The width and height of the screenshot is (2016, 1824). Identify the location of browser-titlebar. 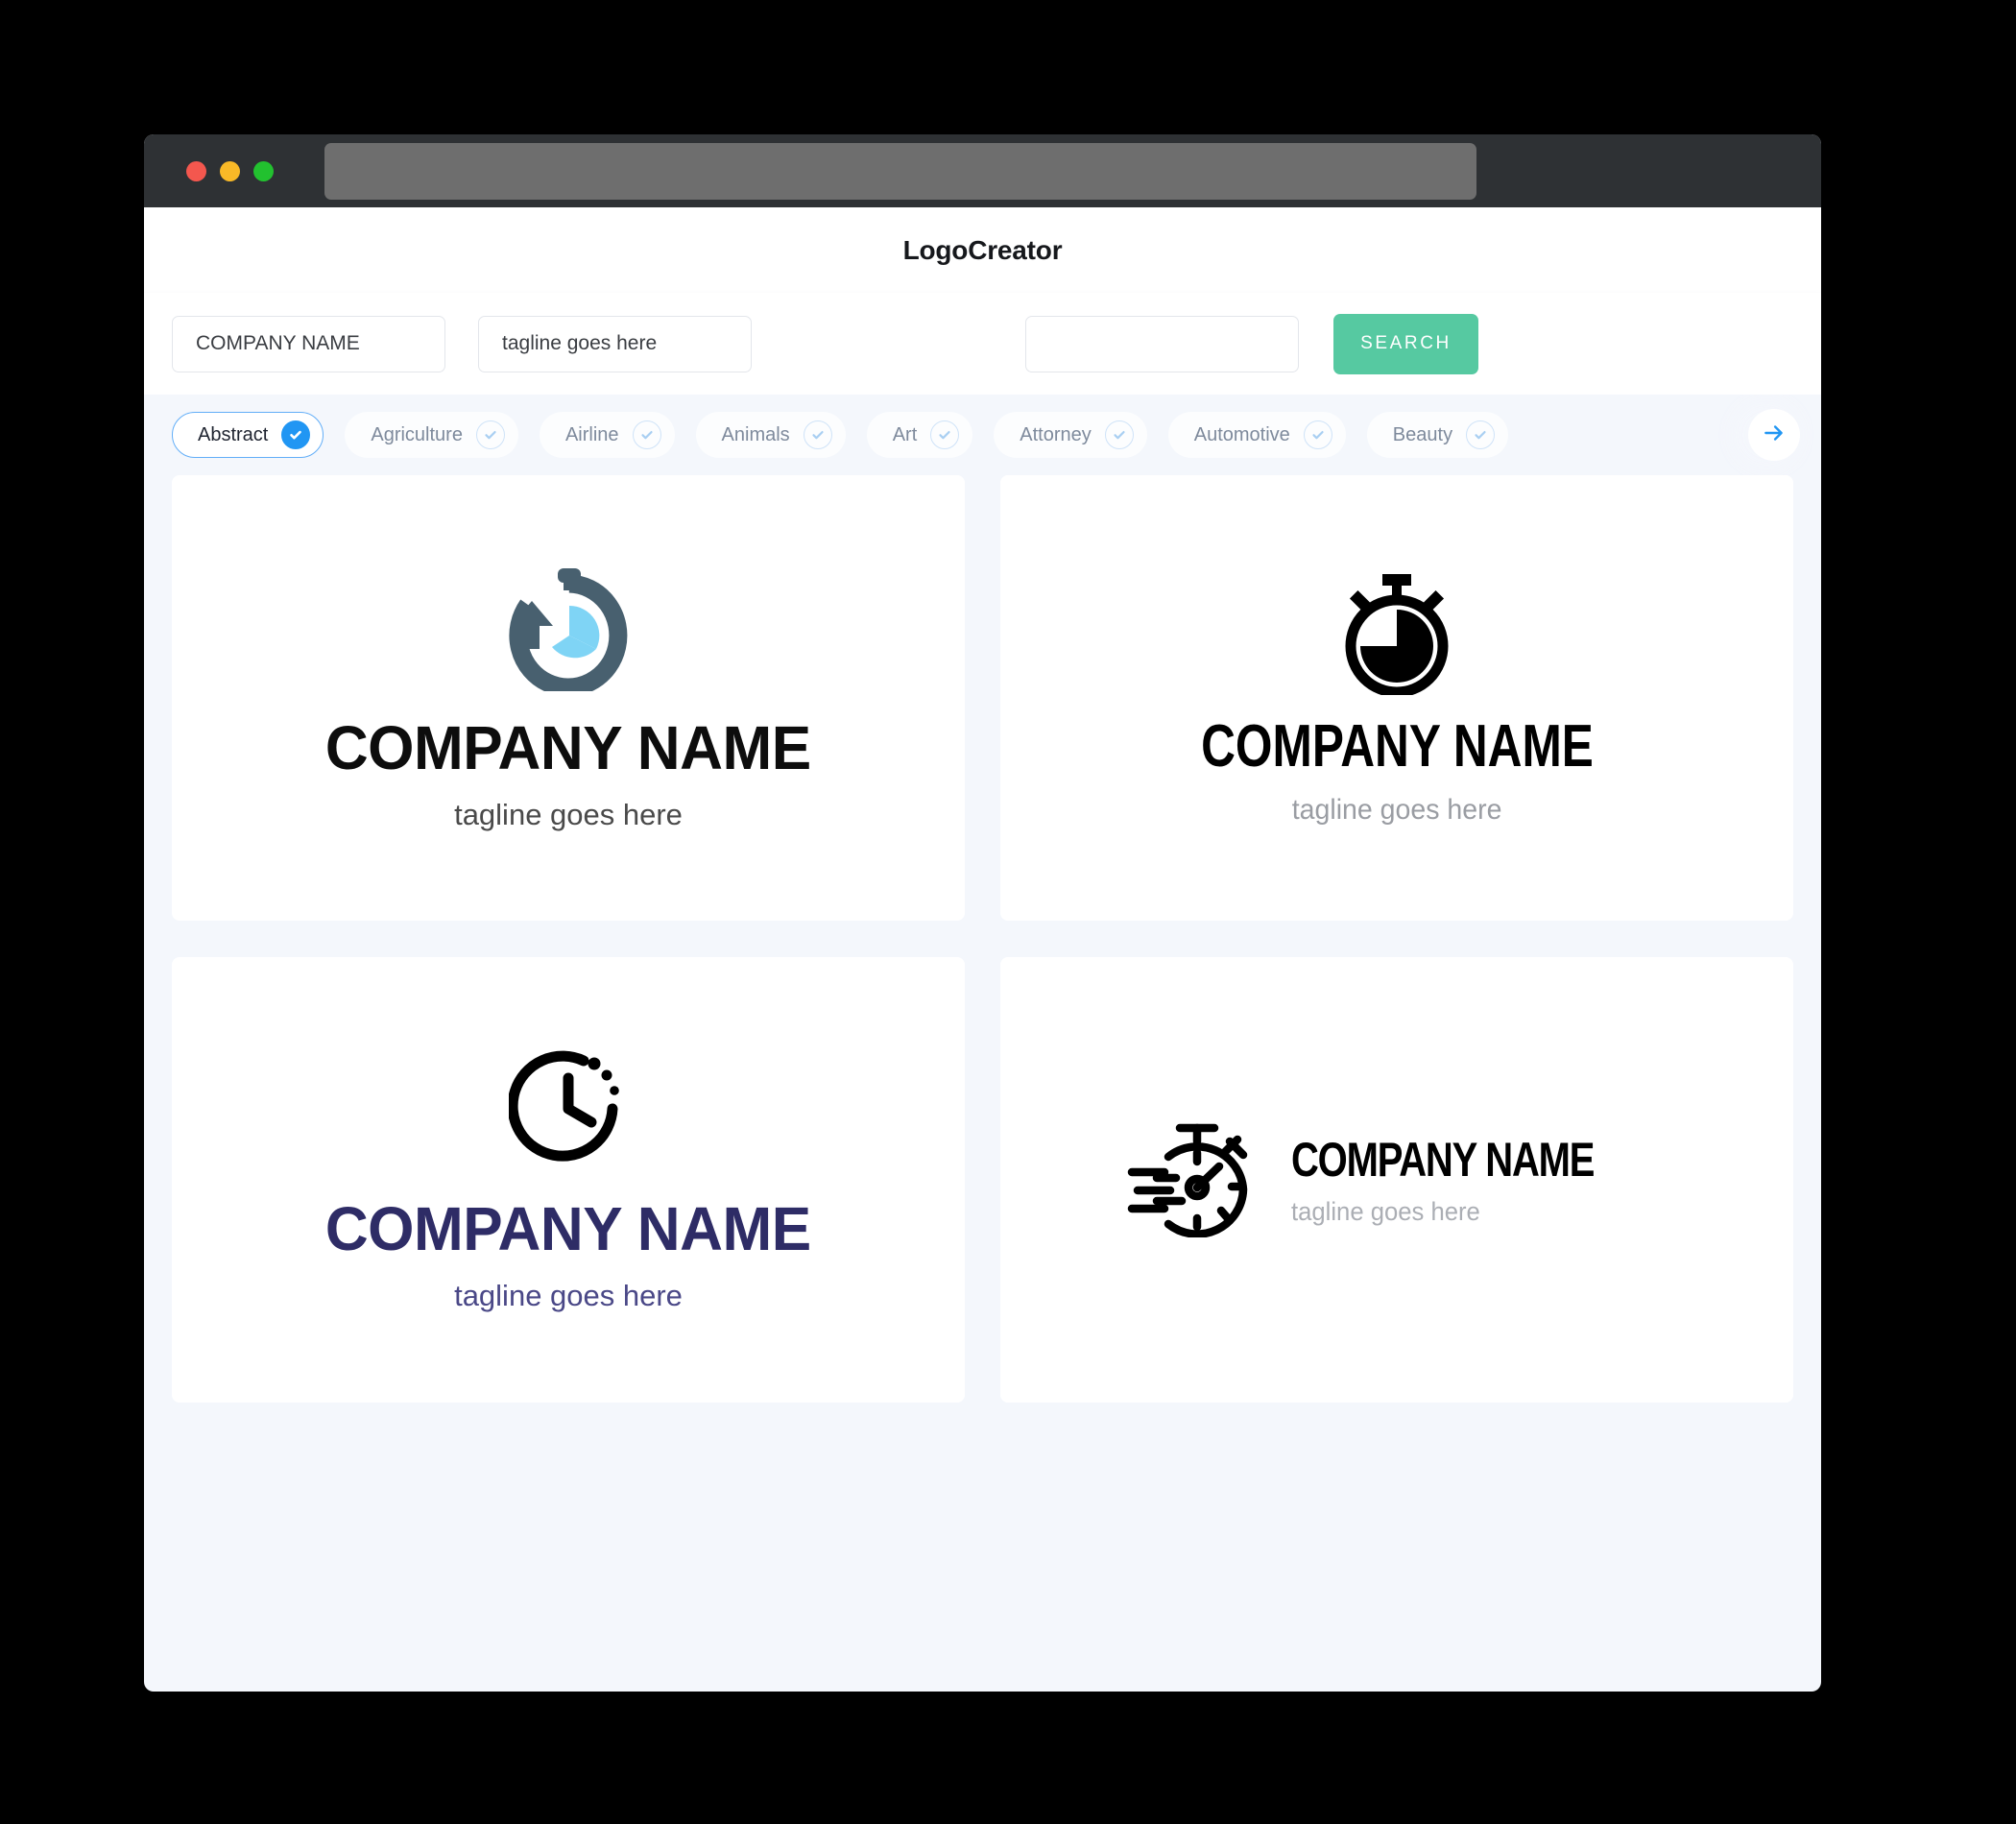
(983, 170).